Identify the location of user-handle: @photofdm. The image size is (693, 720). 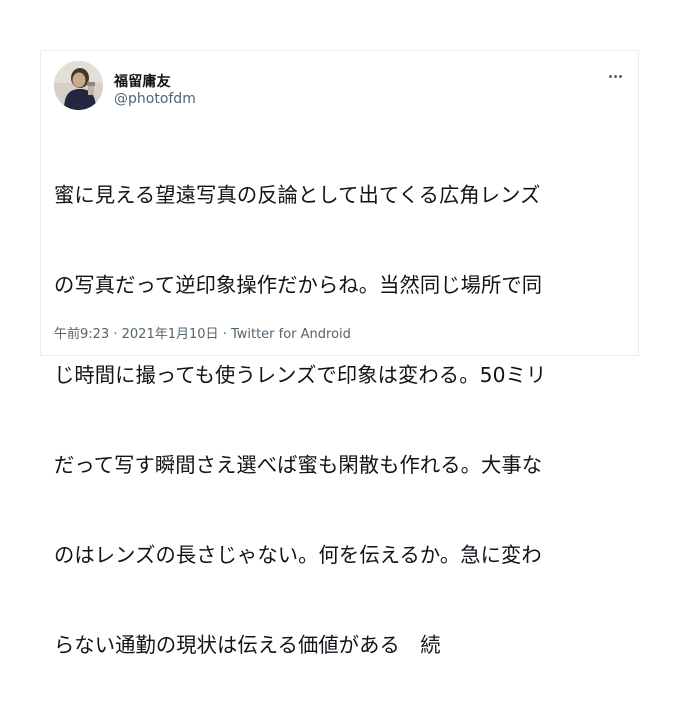
(155, 99).